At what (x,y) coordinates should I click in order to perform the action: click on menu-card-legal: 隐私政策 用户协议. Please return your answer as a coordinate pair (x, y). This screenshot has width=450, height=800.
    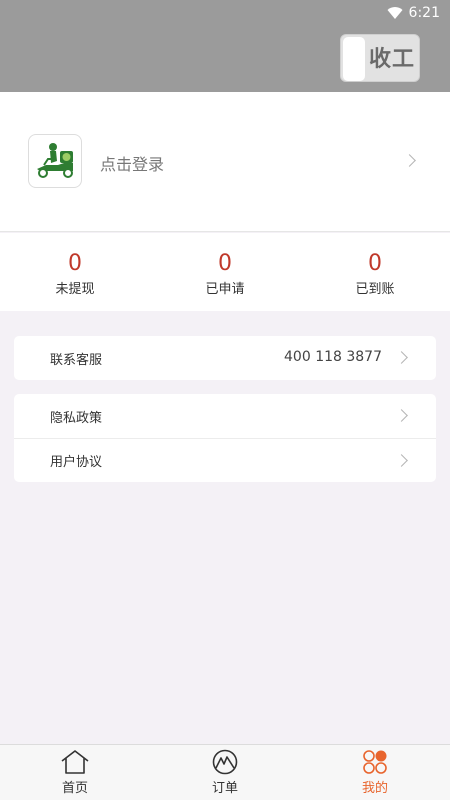
    Looking at the image, I should click on (225, 438).